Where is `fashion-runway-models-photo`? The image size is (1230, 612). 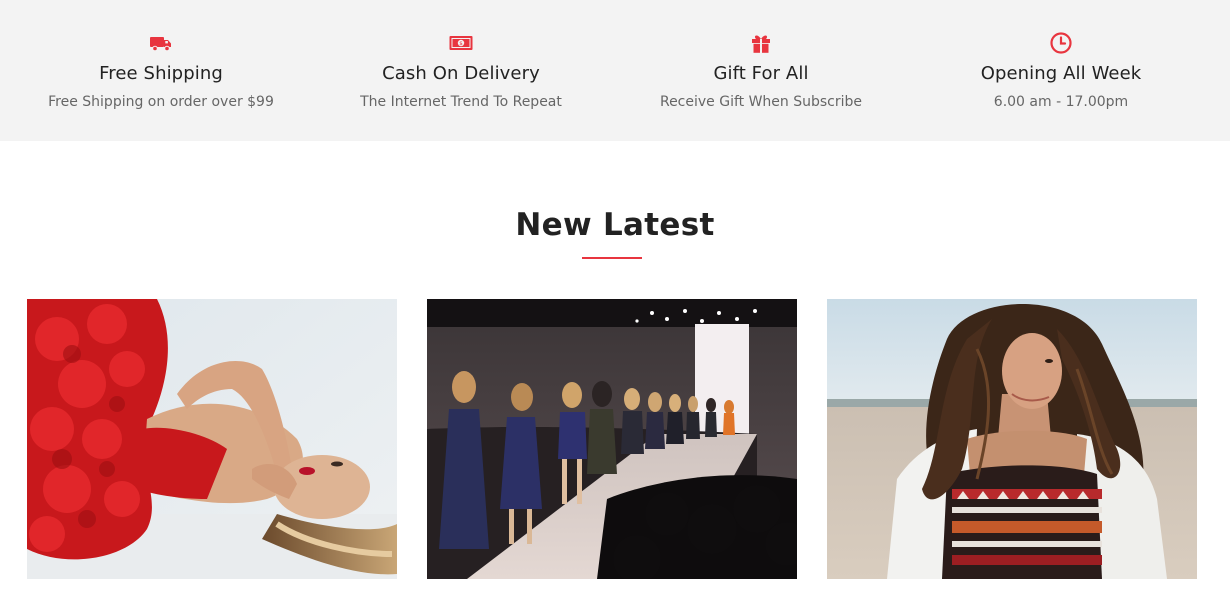 fashion-runway-models-photo is located at coordinates (612, 439).